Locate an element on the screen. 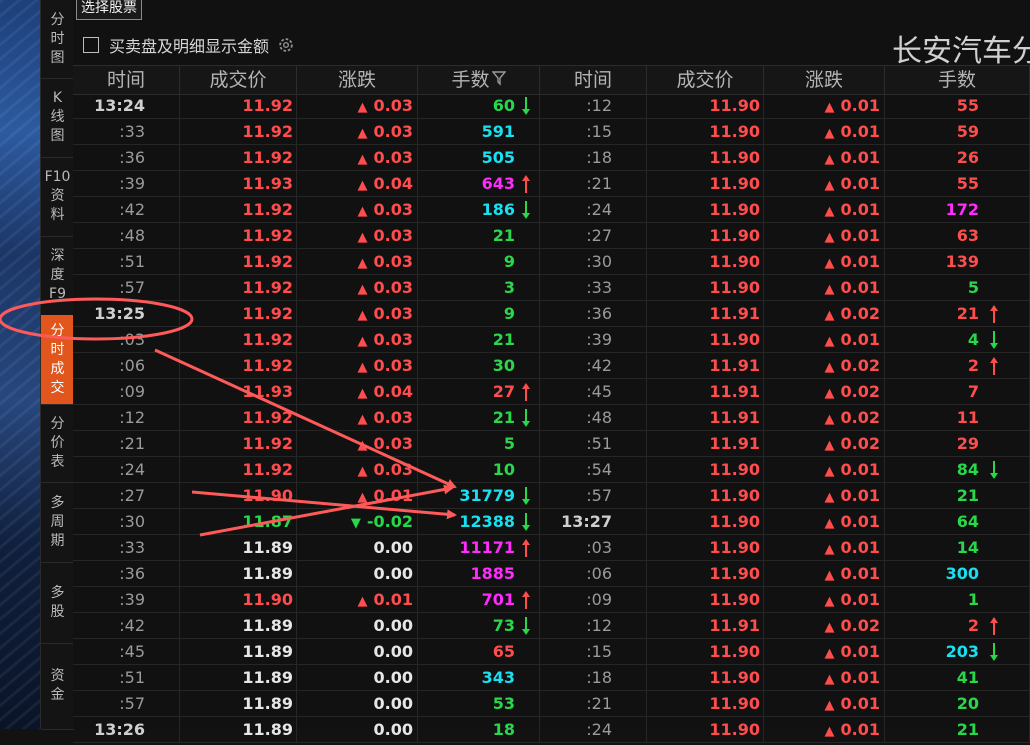 The width and height of the screenshot is (1030, 745). table-row: :57 11.89 0.00 53:21 11.90 ▲ 0.01 20 is located at coordinates (551, 704).